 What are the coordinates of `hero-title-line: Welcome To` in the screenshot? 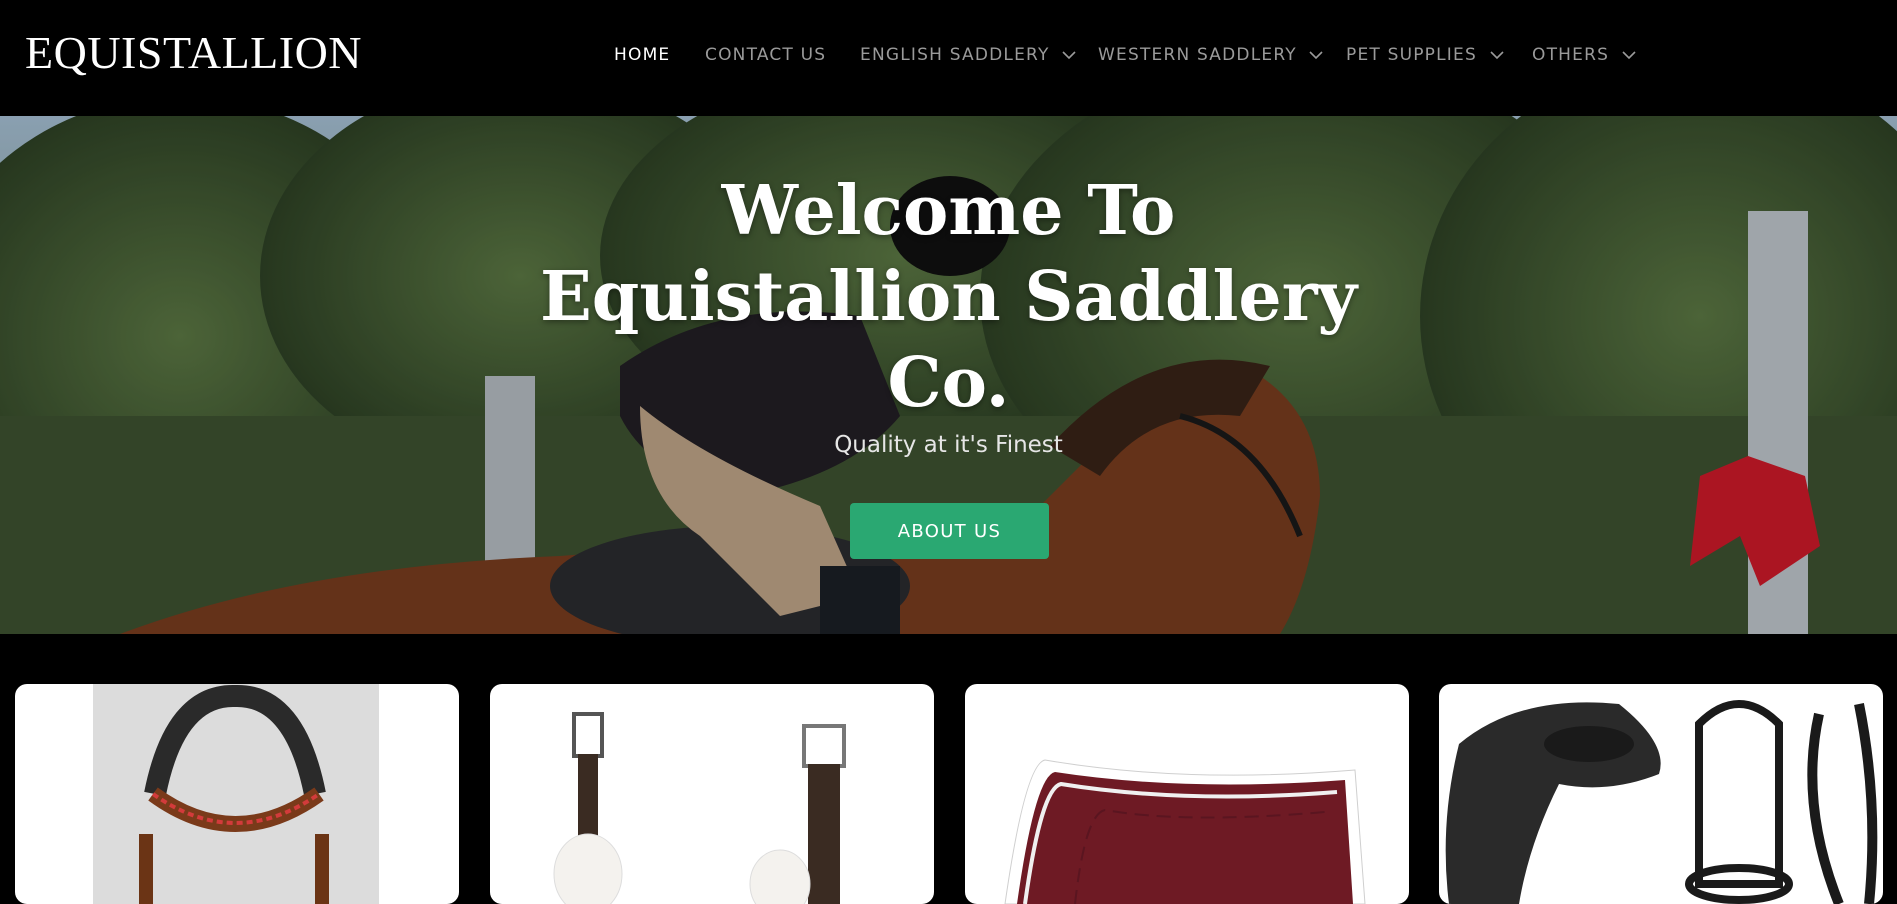 It's located at (948, 211).